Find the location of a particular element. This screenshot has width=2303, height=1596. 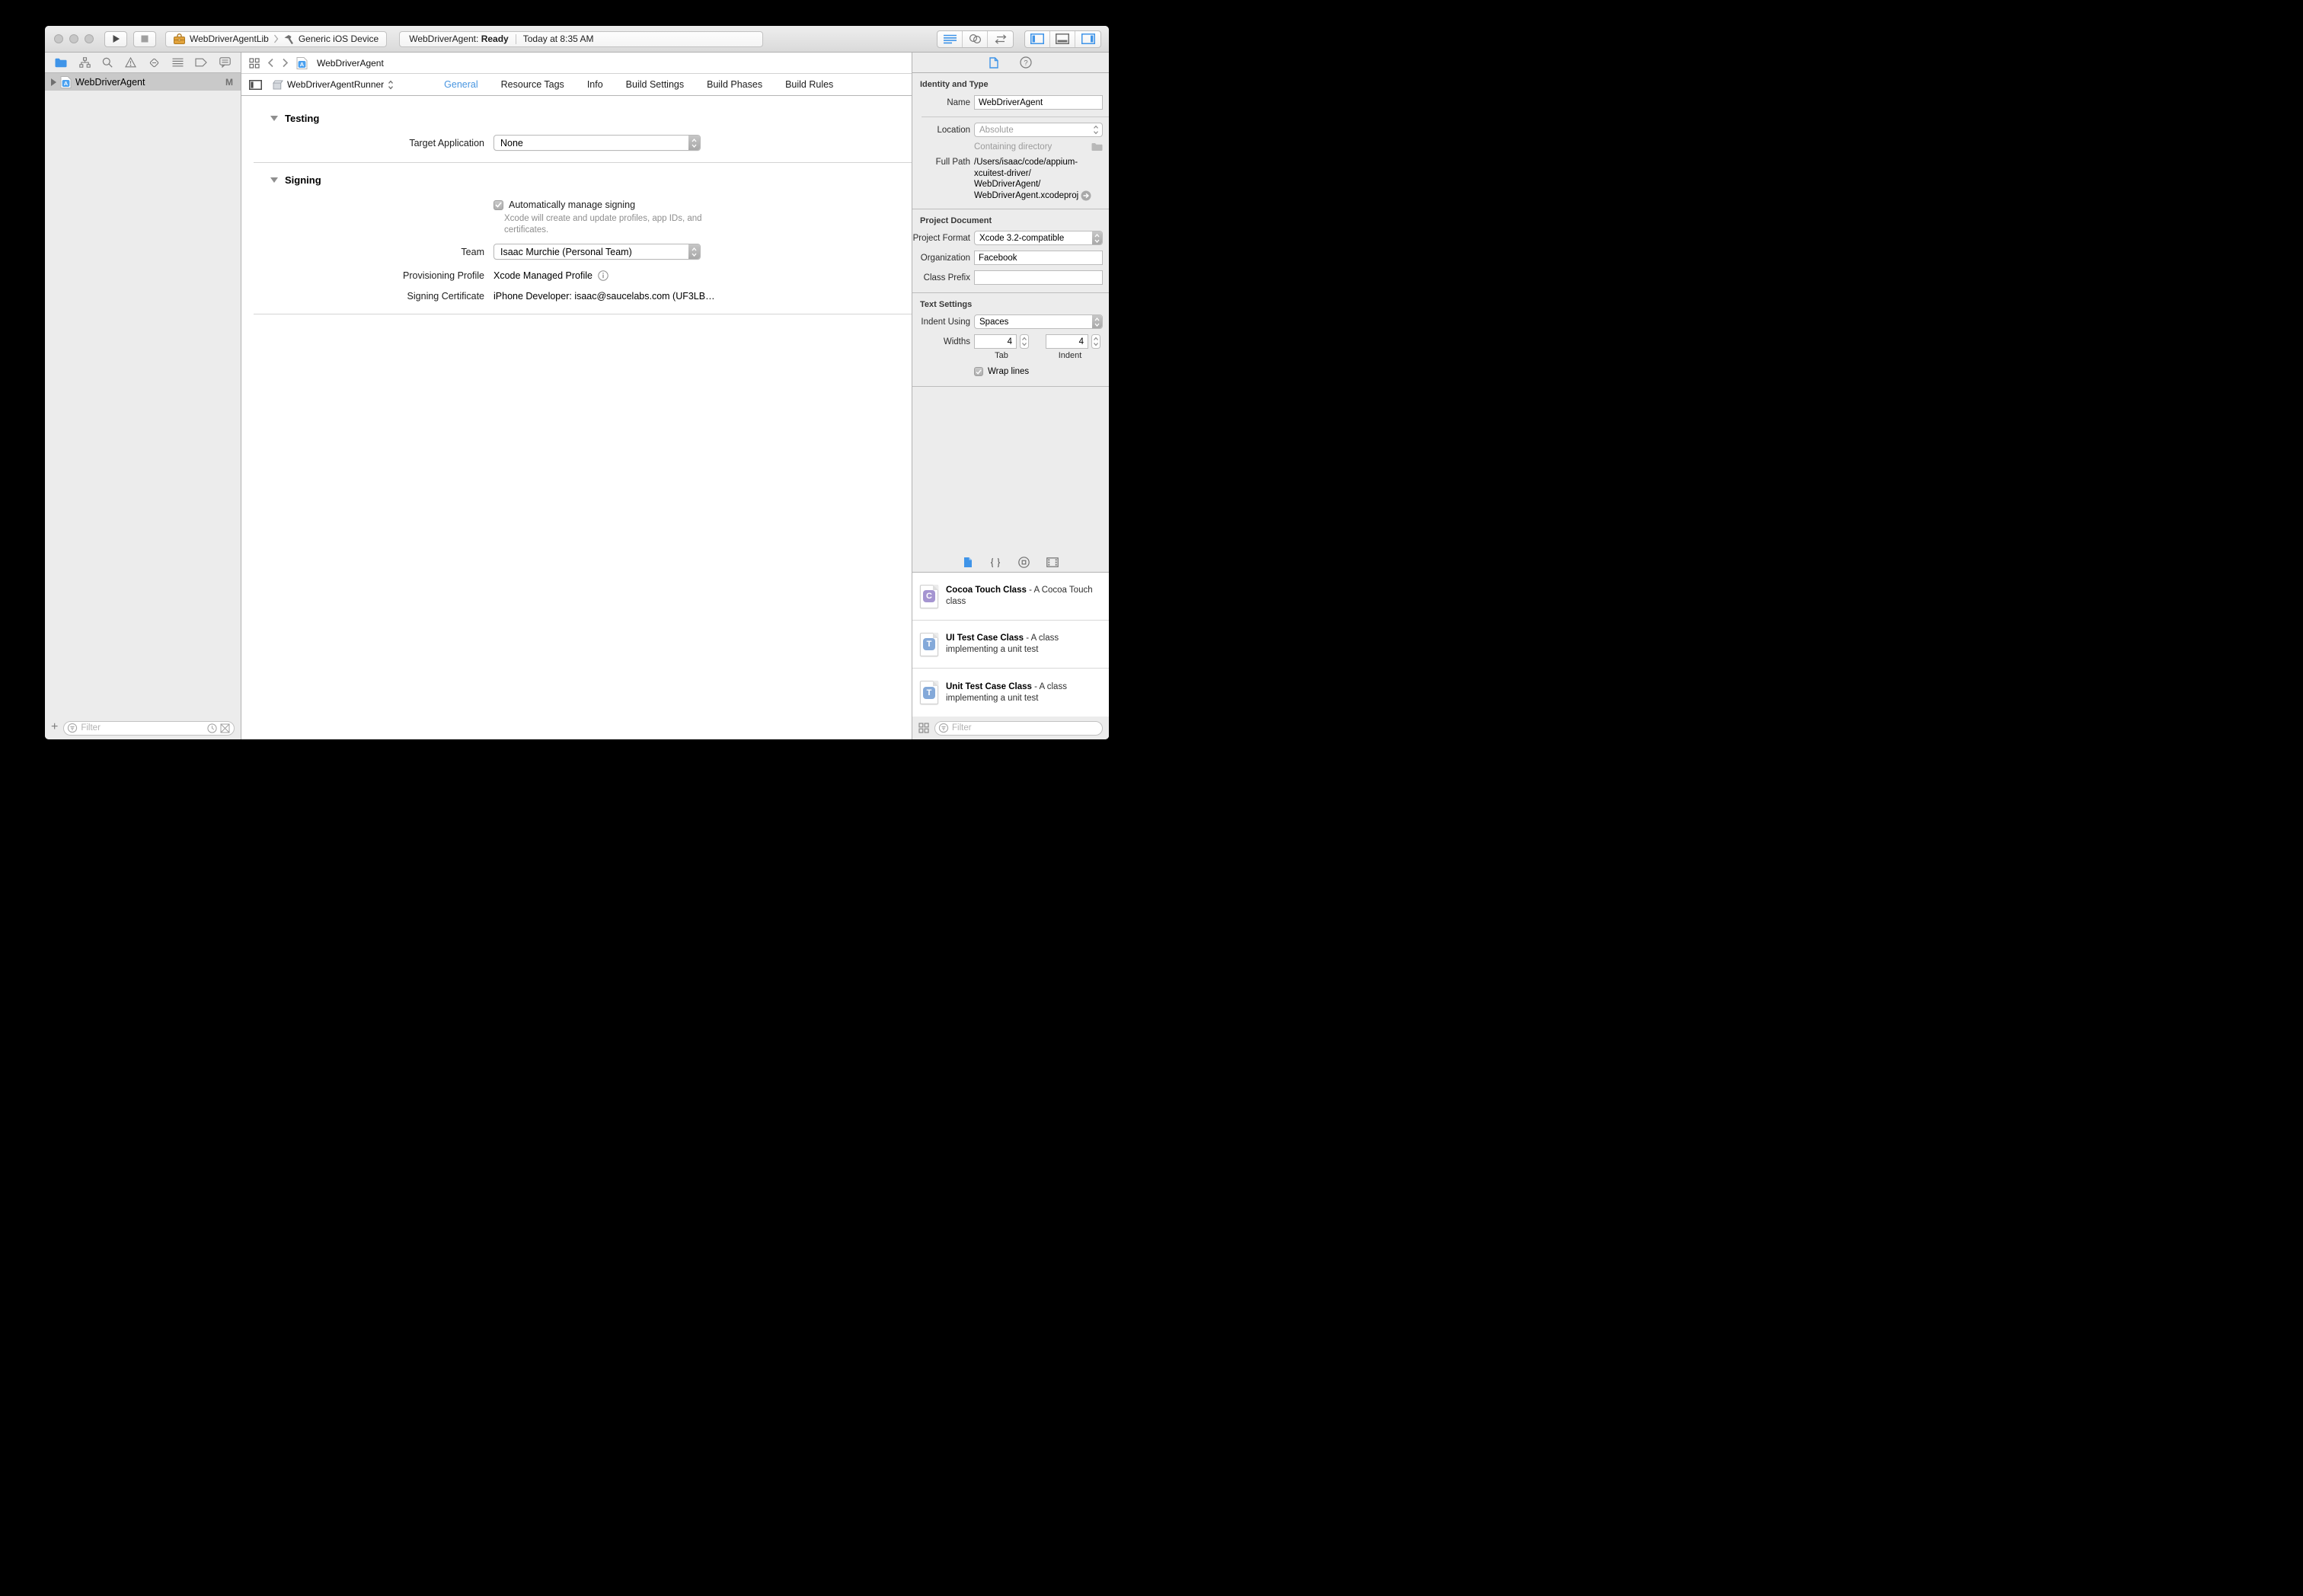

svg-text: A is located at coordinates (302, 64).